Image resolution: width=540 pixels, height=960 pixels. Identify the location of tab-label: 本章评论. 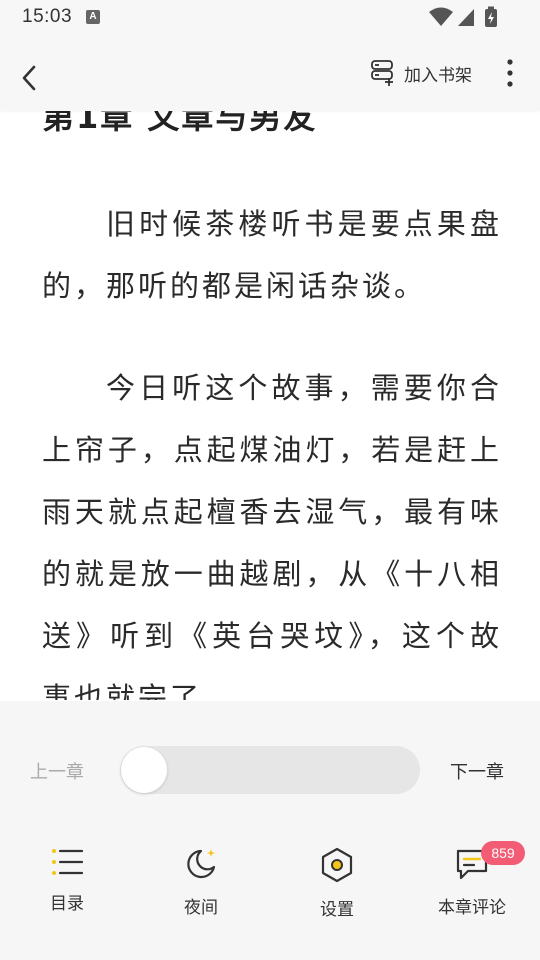
(472, 908).